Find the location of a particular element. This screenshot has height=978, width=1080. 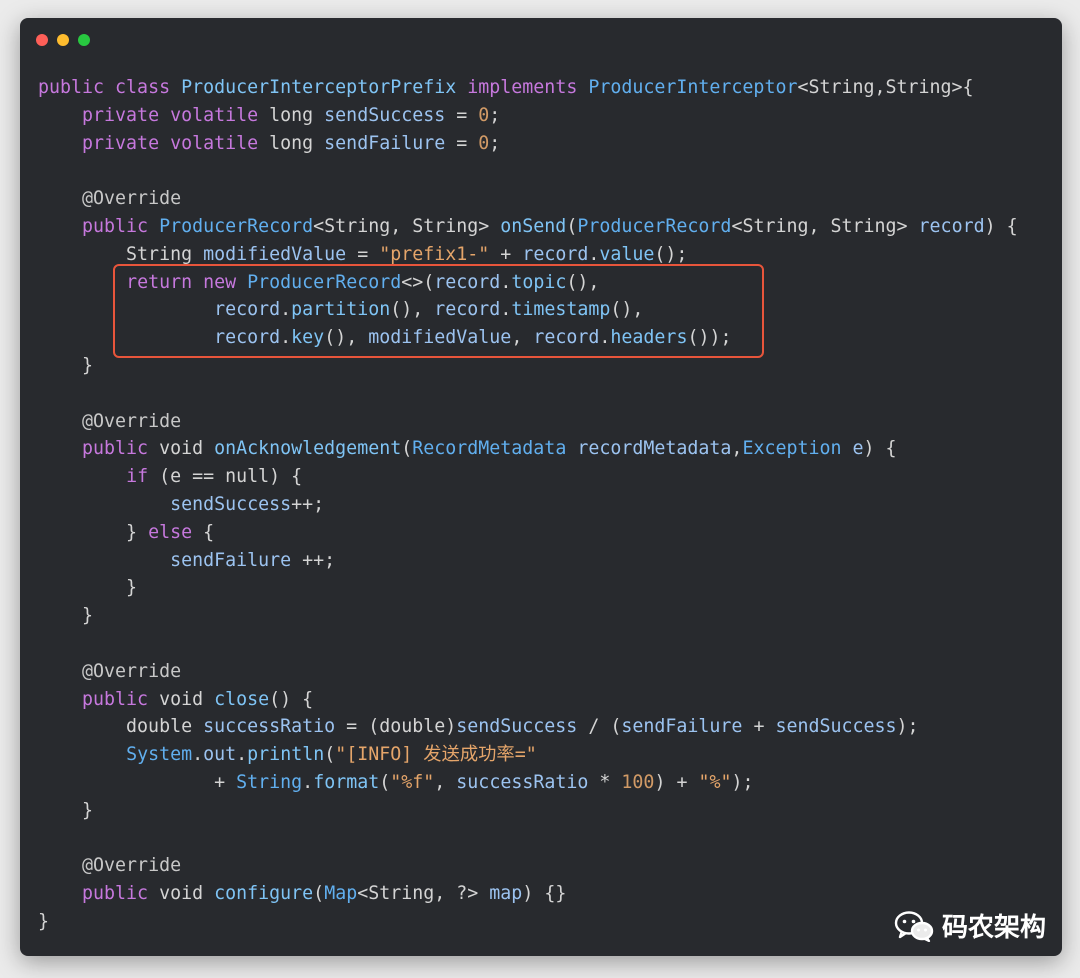

code-token: private volatile is located at coordinates (176, 143).